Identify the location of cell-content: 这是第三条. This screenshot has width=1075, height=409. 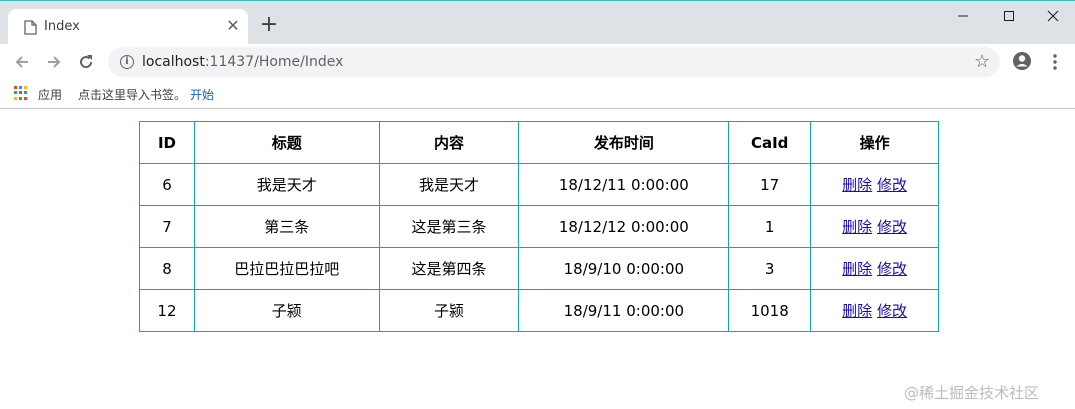
(449, 226).